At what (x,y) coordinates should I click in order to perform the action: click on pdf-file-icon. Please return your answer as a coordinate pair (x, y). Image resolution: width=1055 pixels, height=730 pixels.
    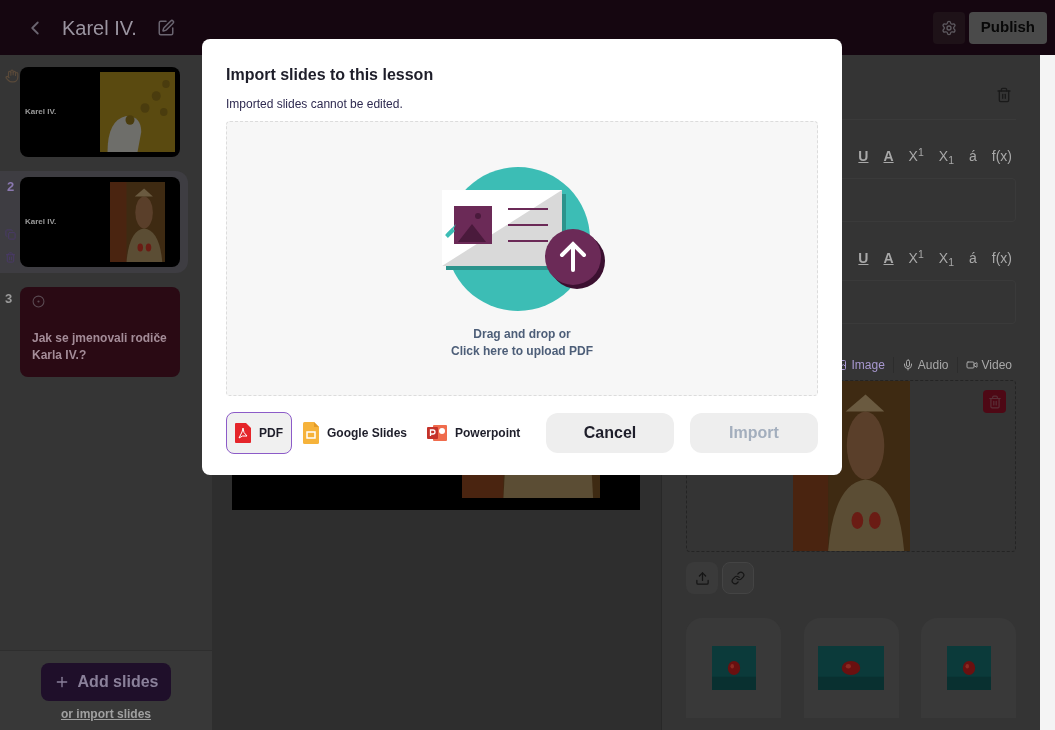
    Looking at the image, I should click on (243, 433).